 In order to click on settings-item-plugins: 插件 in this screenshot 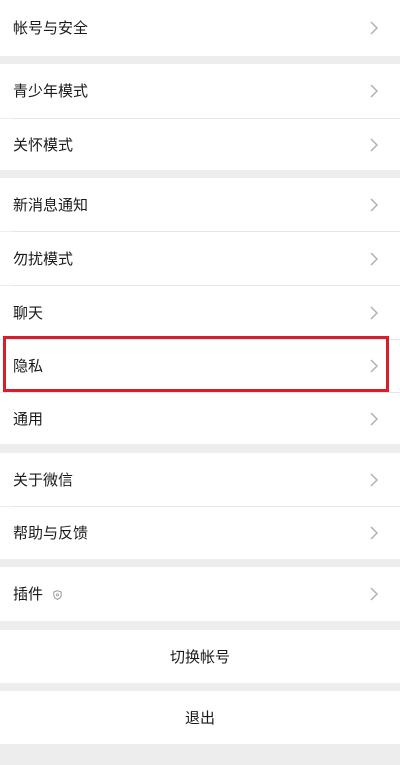, I will do `click(200, 594)`.